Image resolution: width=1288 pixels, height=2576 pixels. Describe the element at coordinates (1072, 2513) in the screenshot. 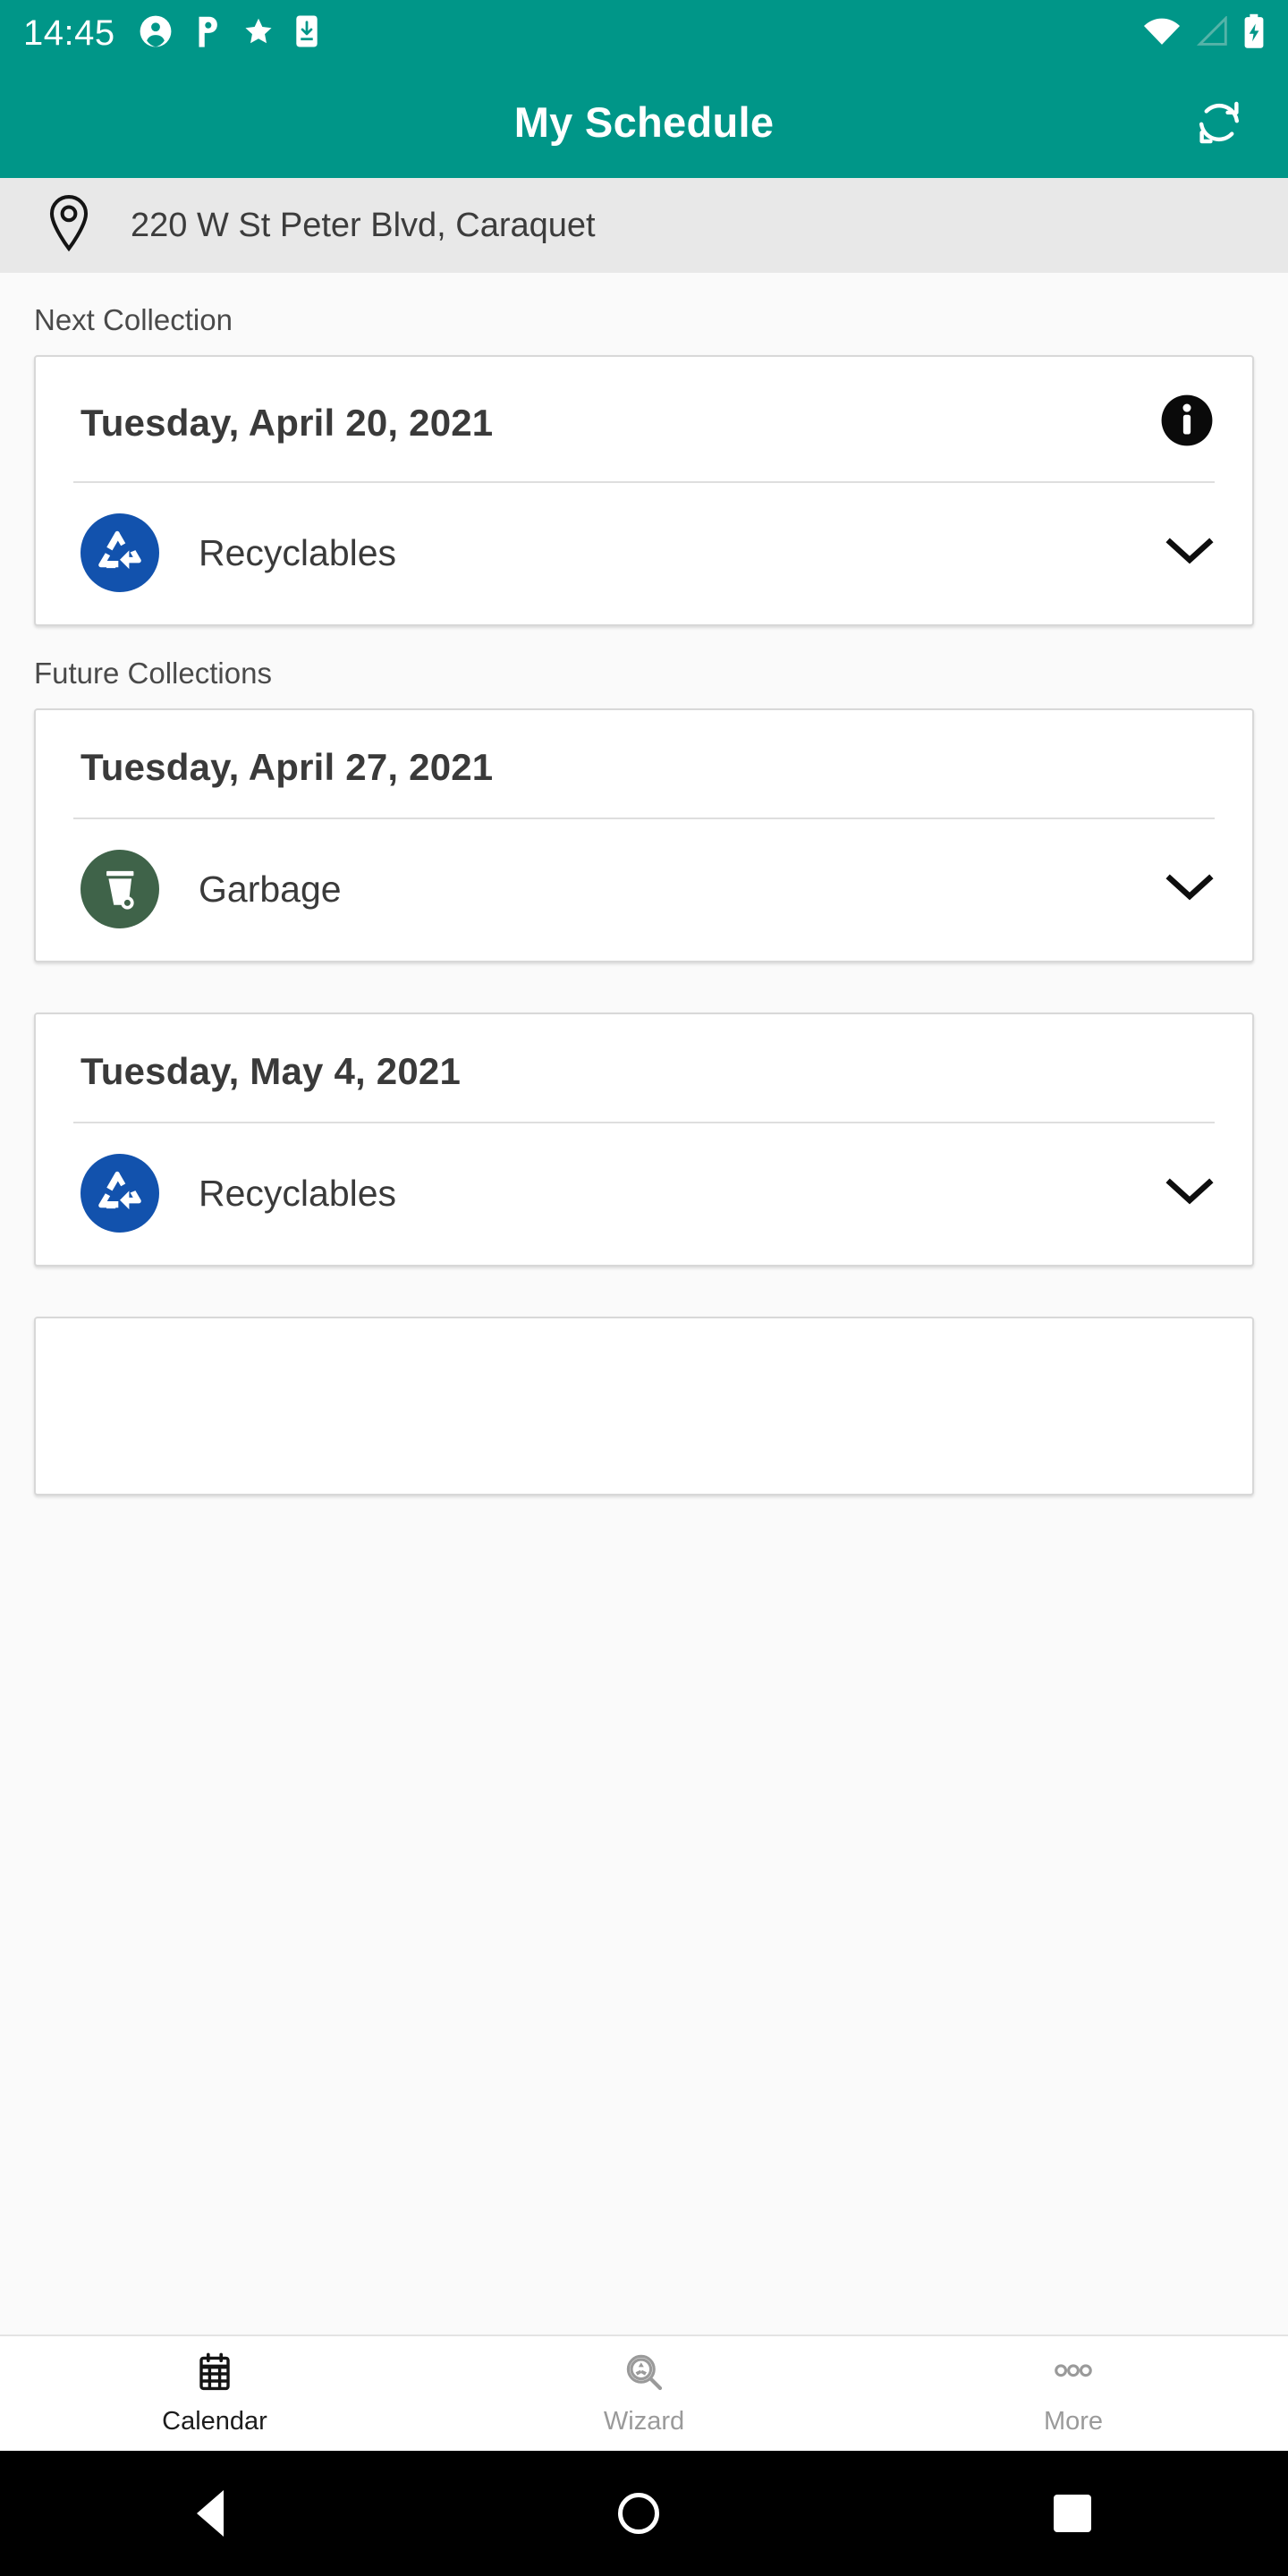

I see `recents-square-icon` at that location.